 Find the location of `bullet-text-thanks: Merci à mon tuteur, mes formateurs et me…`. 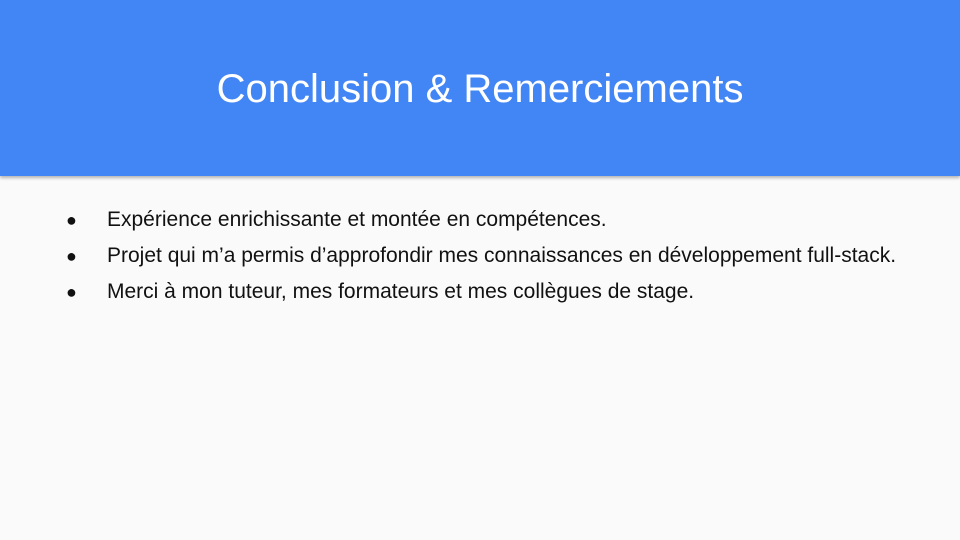

bullet-text-thanks: Merci à mon tuteur, mes formateurs et me… is located at coordinates (401, 291).